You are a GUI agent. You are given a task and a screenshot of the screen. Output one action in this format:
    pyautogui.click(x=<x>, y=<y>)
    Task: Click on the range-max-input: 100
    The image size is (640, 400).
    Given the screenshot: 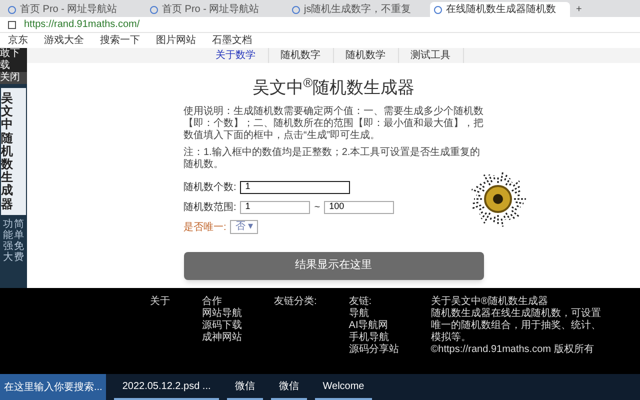 What is the action you would take?
    pyautogui.click(x=359, y=207)
    